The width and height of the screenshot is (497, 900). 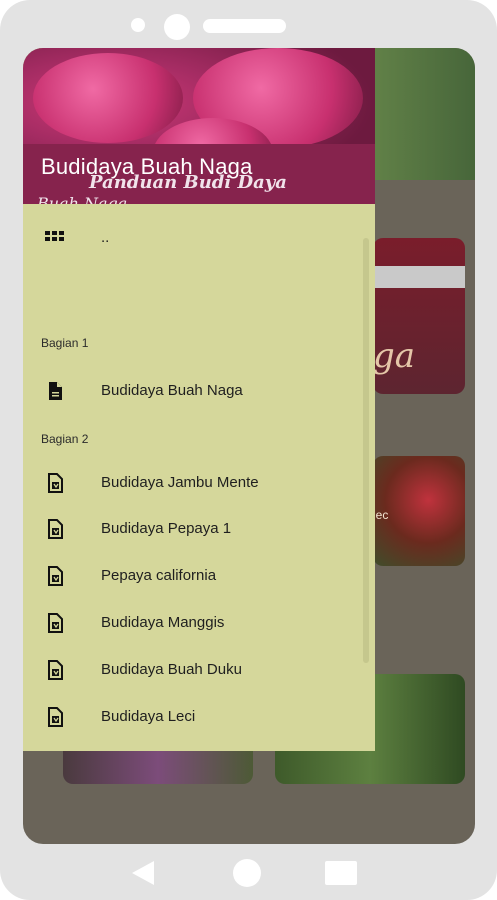 What do you see at coordinates (419, 511) in the screenshot?
I see `background-card-leci: lec` at bounding box center [419, 511].